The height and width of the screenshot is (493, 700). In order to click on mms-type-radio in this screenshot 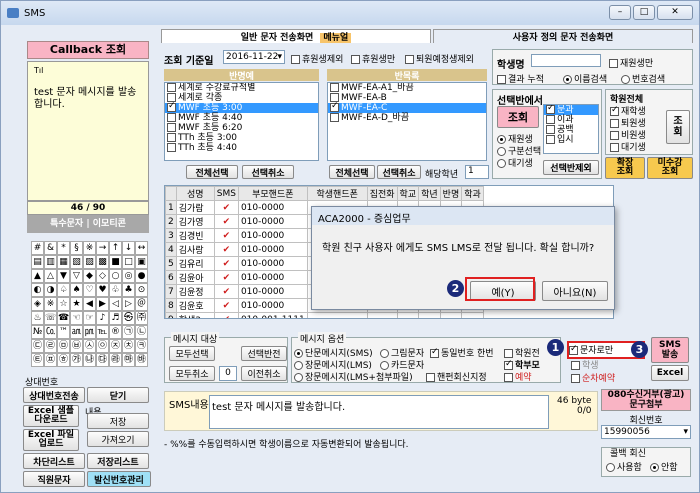, I will do `click(298, 377)`.